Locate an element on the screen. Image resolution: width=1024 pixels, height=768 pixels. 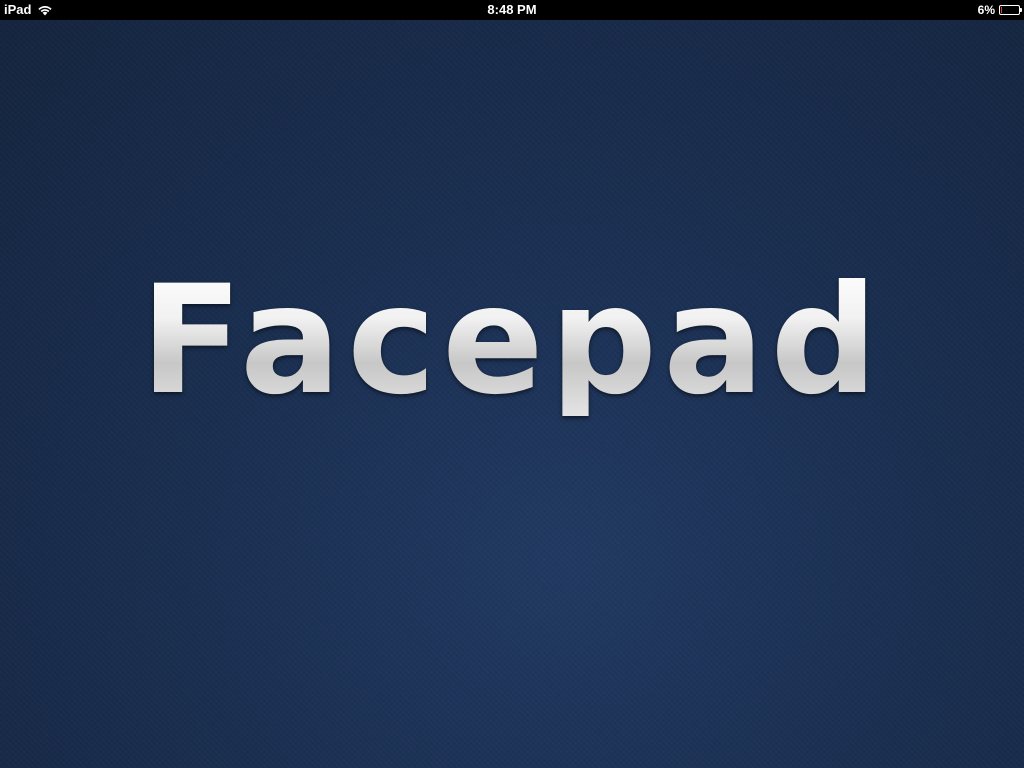
battery-percent: 6% is located at coordinates (986, 10).